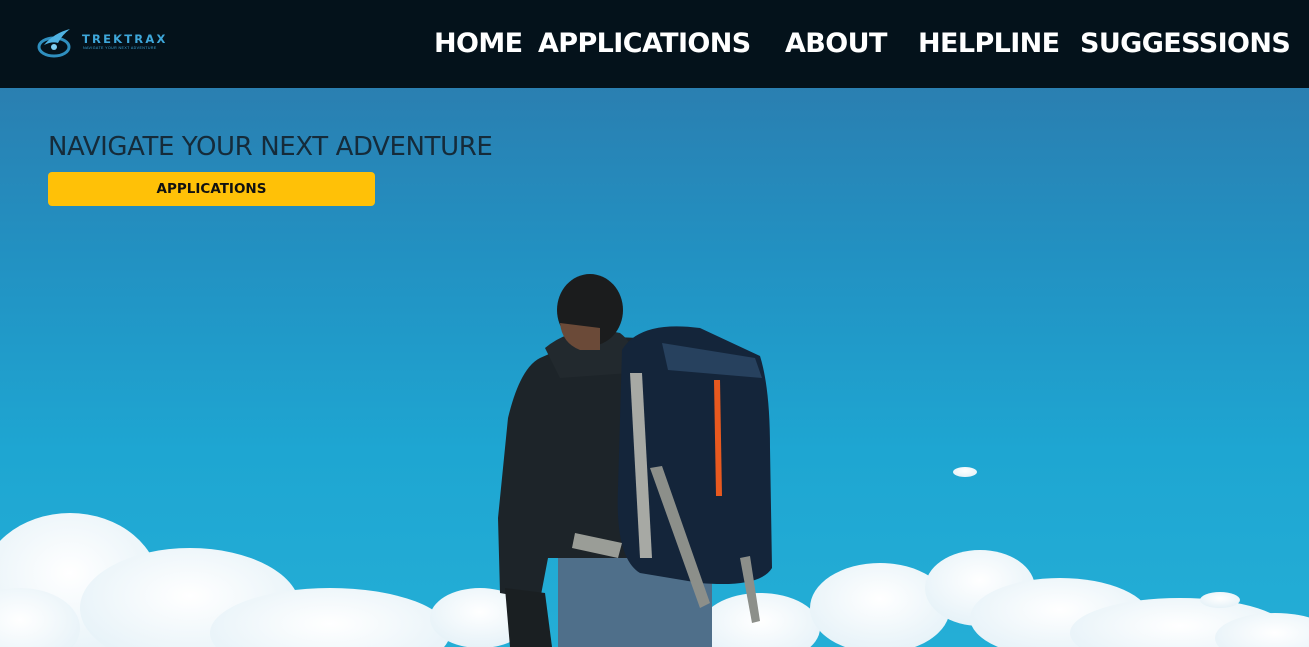 The image size is (1309, 647). I want to click on nav-helpline: HELPLINE, so click(989, 44).